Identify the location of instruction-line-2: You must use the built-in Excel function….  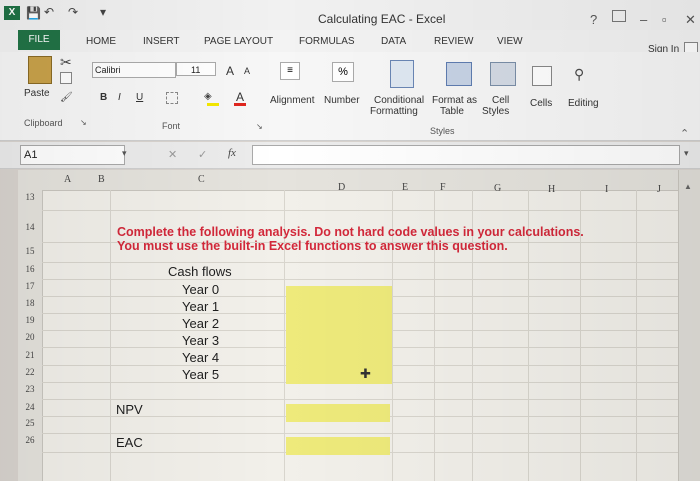
(312, 246).